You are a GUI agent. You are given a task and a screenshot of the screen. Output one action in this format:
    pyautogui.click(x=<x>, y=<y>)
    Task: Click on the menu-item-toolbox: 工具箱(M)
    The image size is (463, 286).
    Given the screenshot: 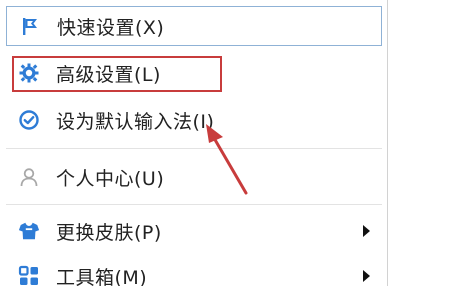 What is the action you would take?
    pyautogui.click(x=194, y=271)
    